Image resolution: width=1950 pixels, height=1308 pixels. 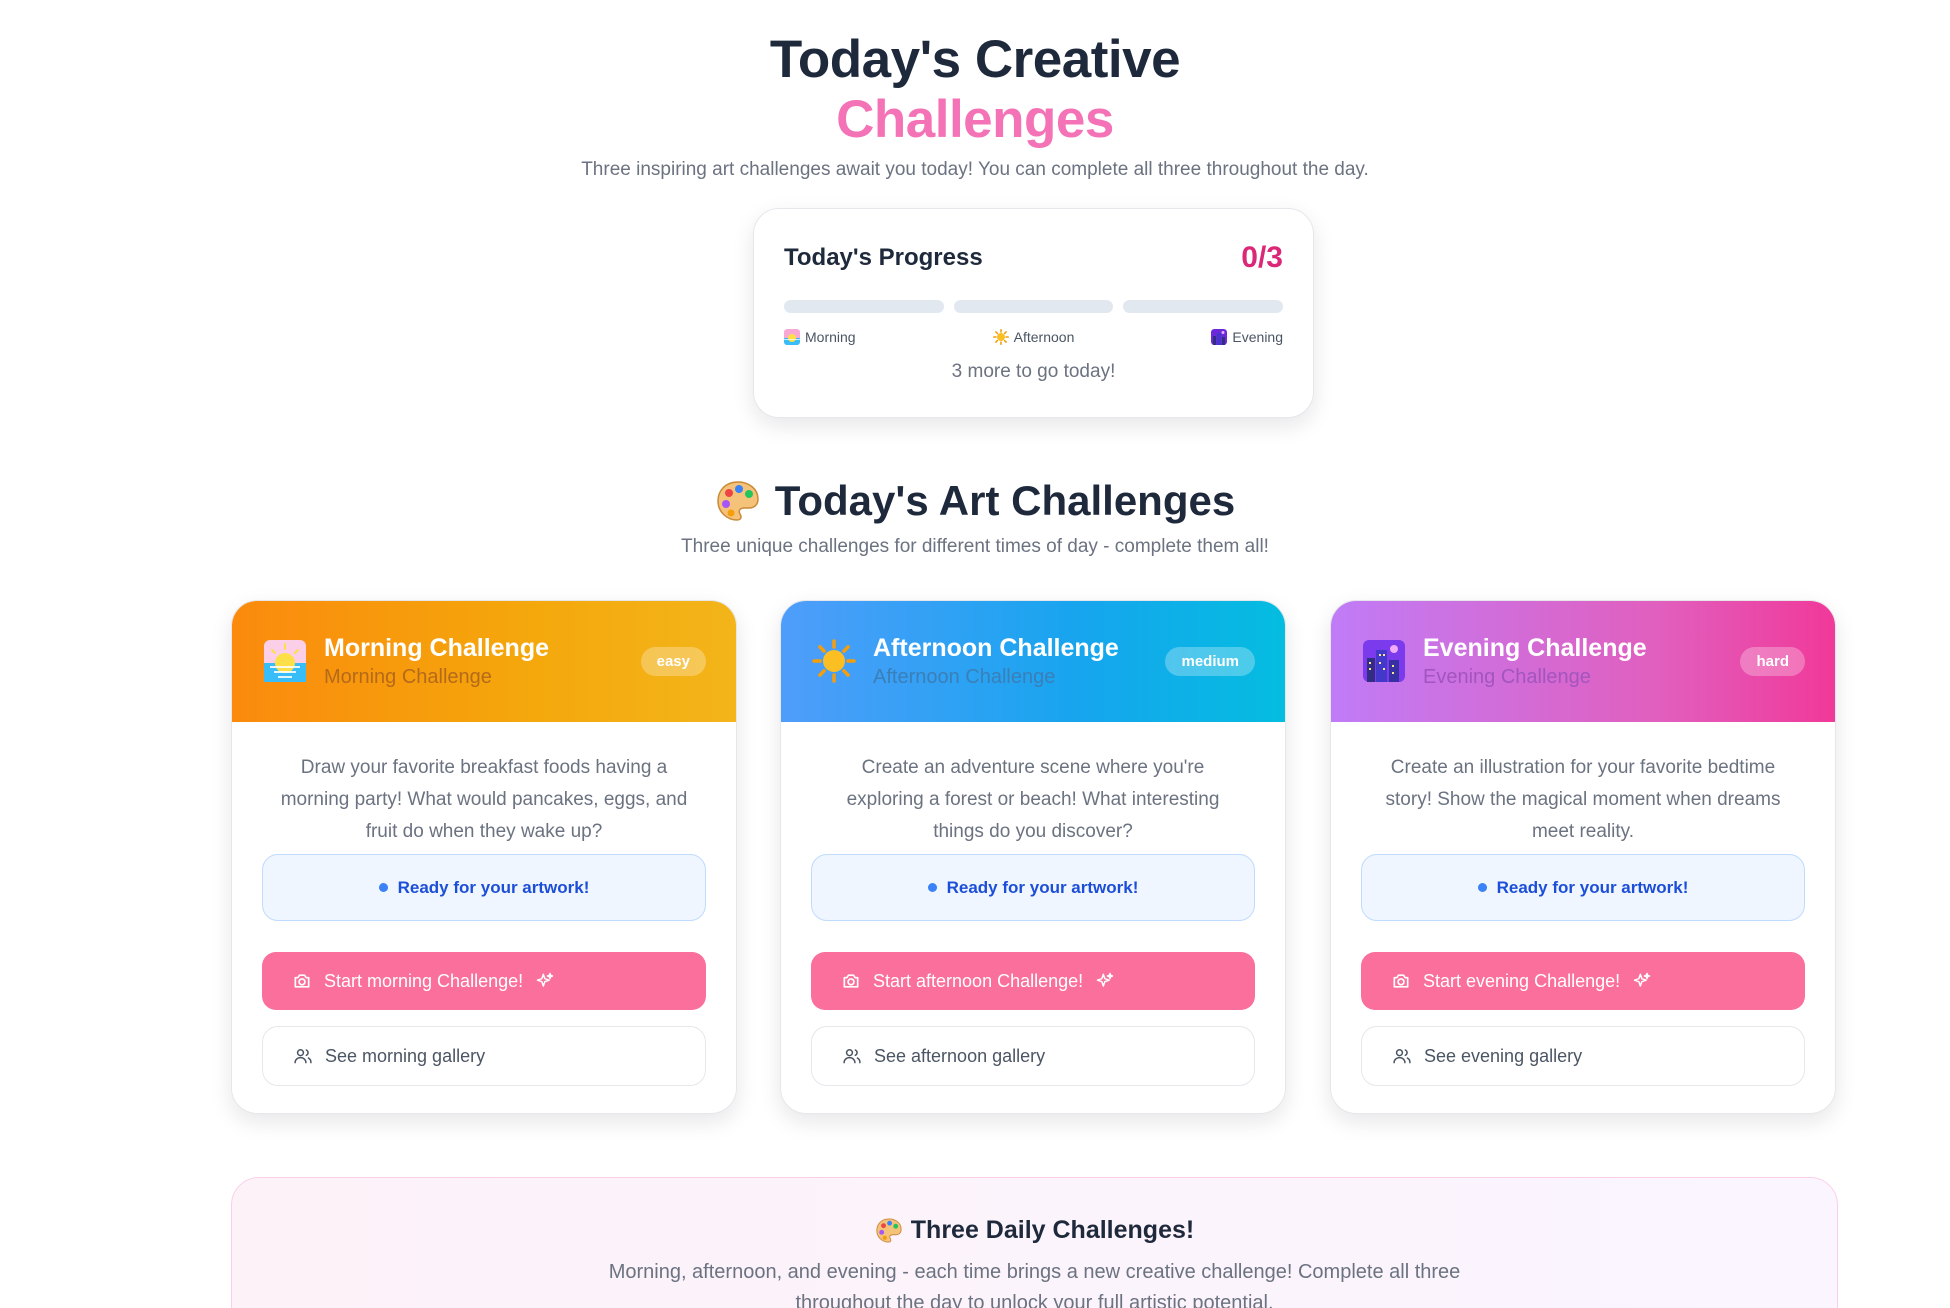 I want to click on progress-label-evening: Evening, so click(x=1247, y=337).